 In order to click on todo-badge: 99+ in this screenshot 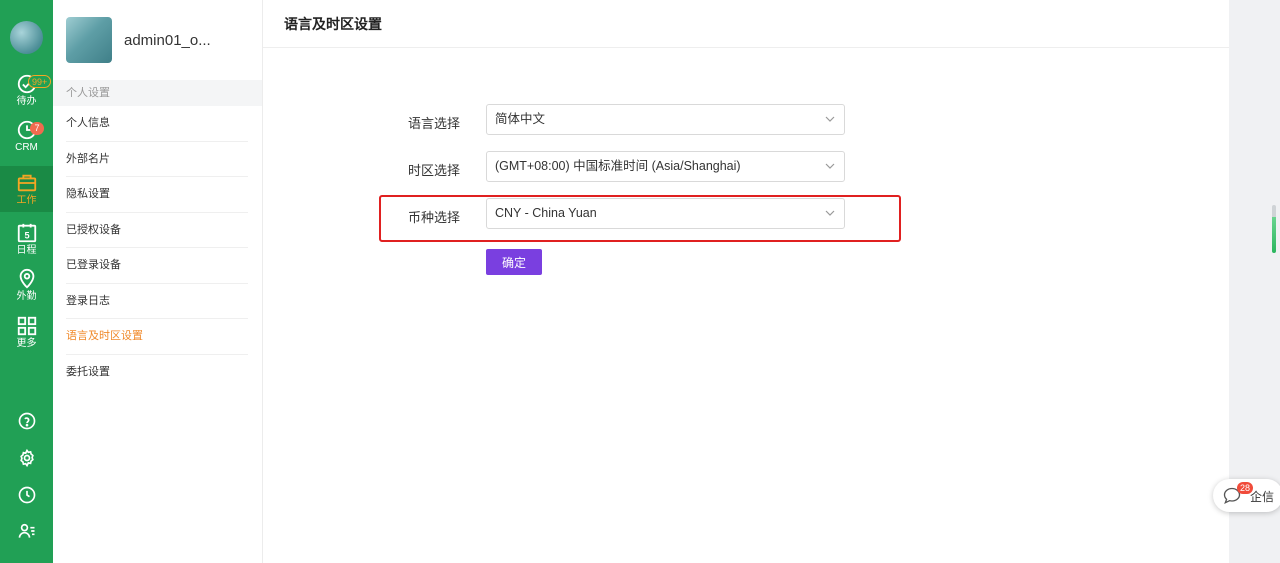, I will do `click(40, 81)`.